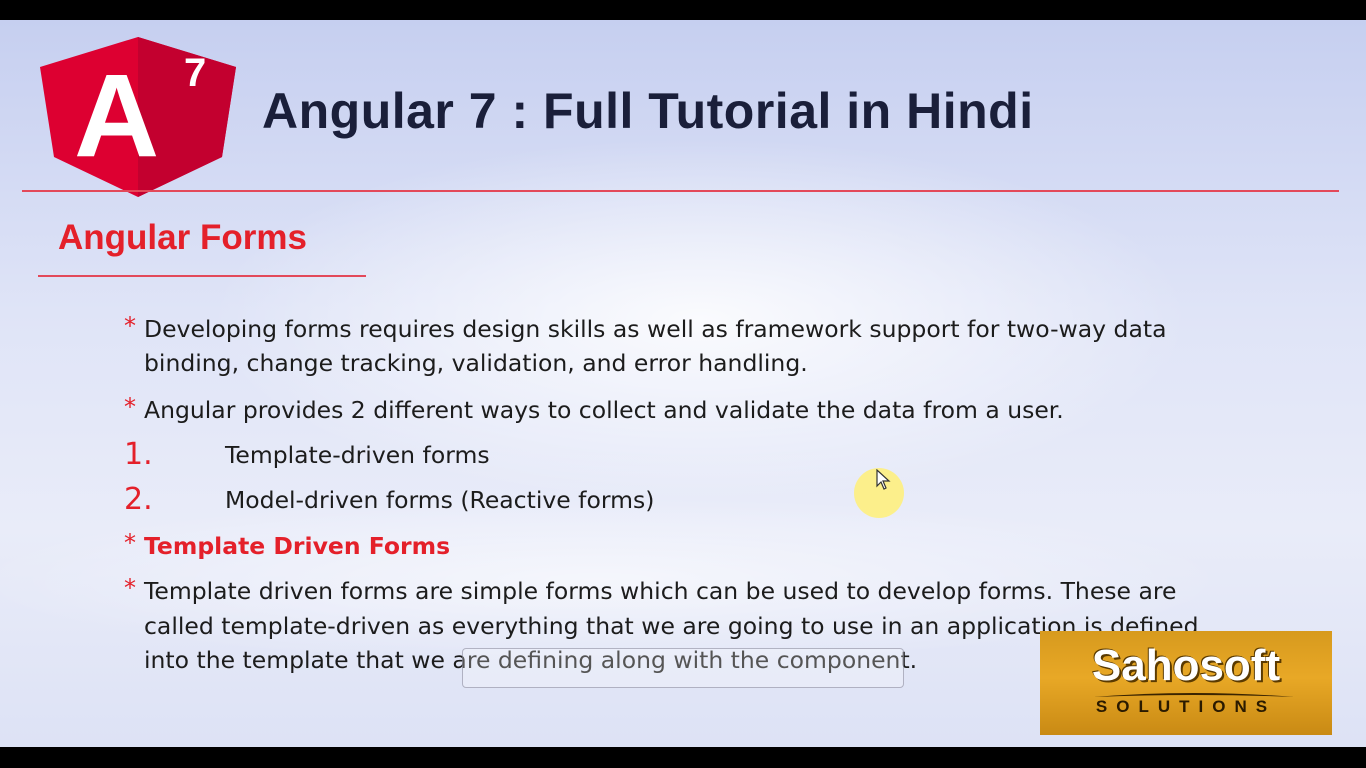  Describe the element at coordinates (1186, 665) in the screenshot. I see `brand-name: Sahosoft` at that location.